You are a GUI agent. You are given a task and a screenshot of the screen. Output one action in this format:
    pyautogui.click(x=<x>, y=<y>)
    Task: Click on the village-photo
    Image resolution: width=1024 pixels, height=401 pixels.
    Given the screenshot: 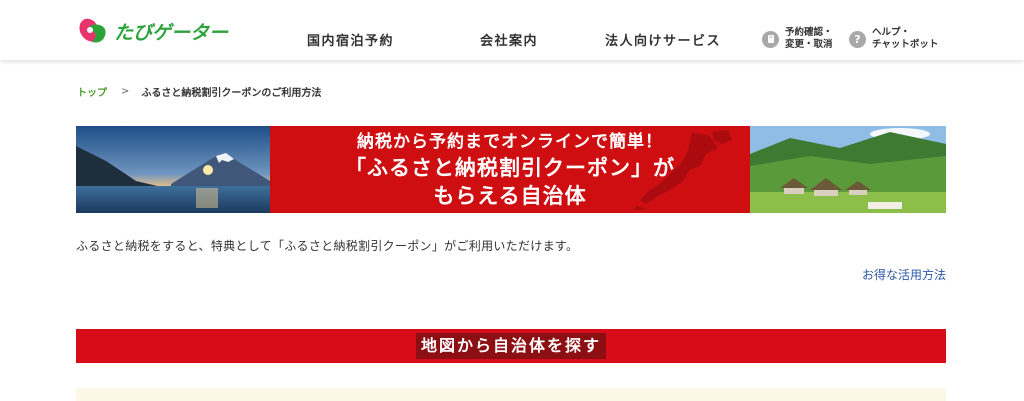 What is the action you would take?
    pyautogui.click(x=848, y=169)
    